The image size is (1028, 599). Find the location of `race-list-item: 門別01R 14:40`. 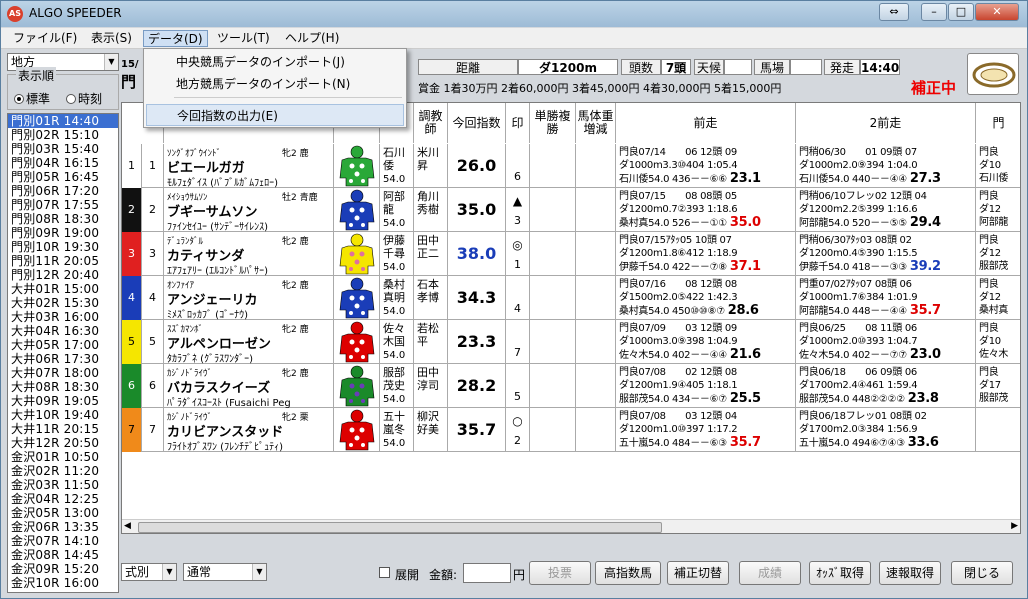

race-list-item: 門別01R 14:40 is located at coordinates (63, 121).